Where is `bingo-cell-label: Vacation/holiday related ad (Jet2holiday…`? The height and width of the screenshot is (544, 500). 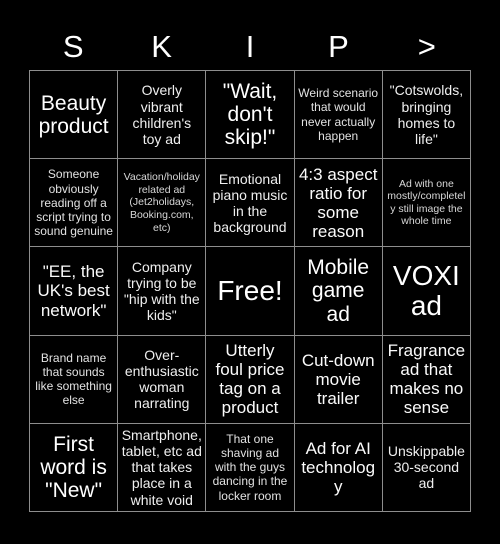
bingo-cell-label: Vacation/holiday related ad (Jet2holiday… is located at coordinates (161, 202).